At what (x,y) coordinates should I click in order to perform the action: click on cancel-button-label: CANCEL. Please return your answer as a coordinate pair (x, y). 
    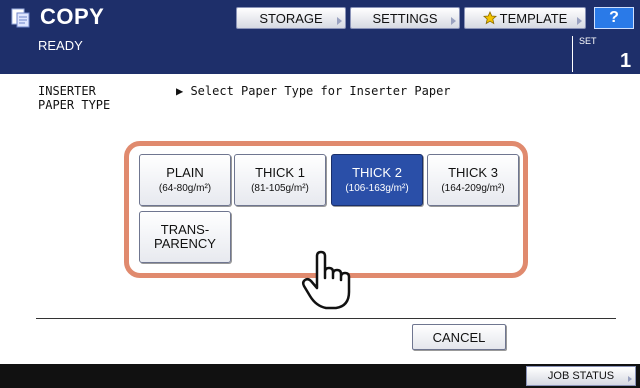
    Looking at the image, I should click on (459, 337).